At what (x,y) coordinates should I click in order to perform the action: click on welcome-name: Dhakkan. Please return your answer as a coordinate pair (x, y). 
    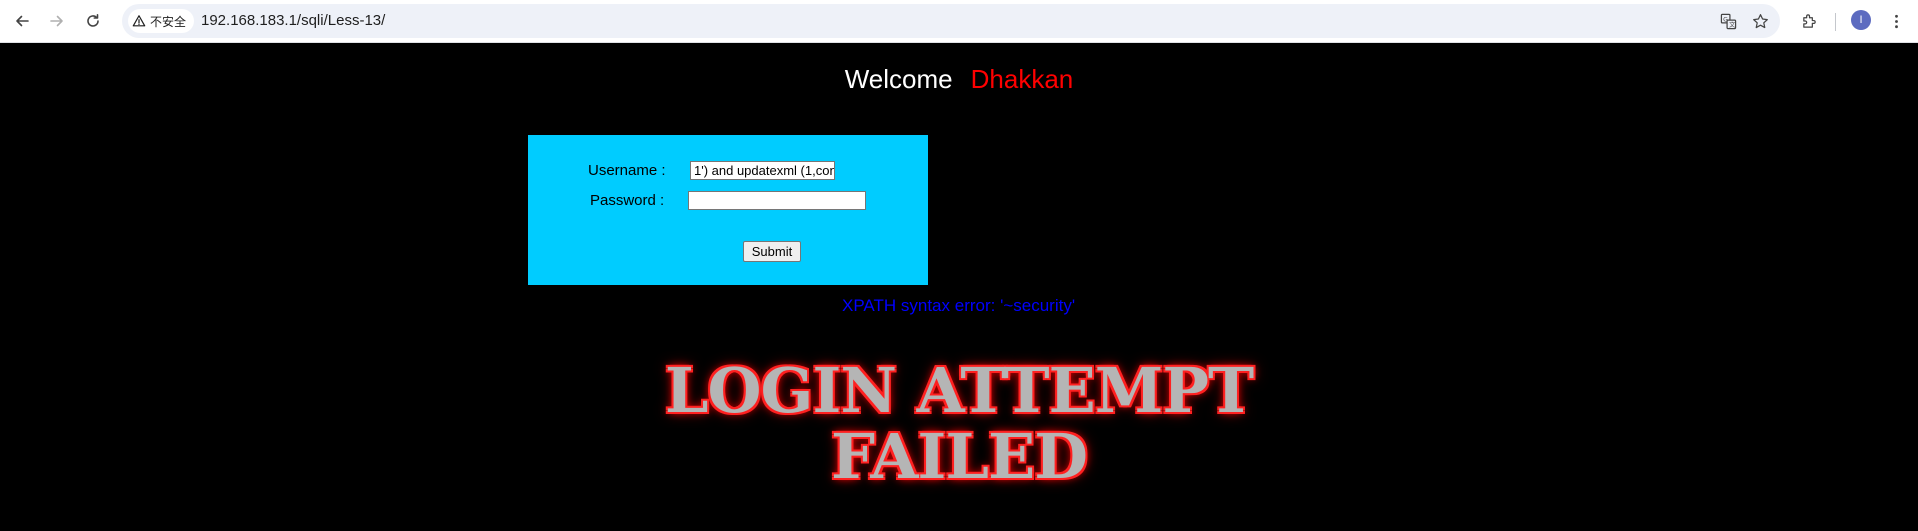
    Looking at the image, I should click on (1022, 79).